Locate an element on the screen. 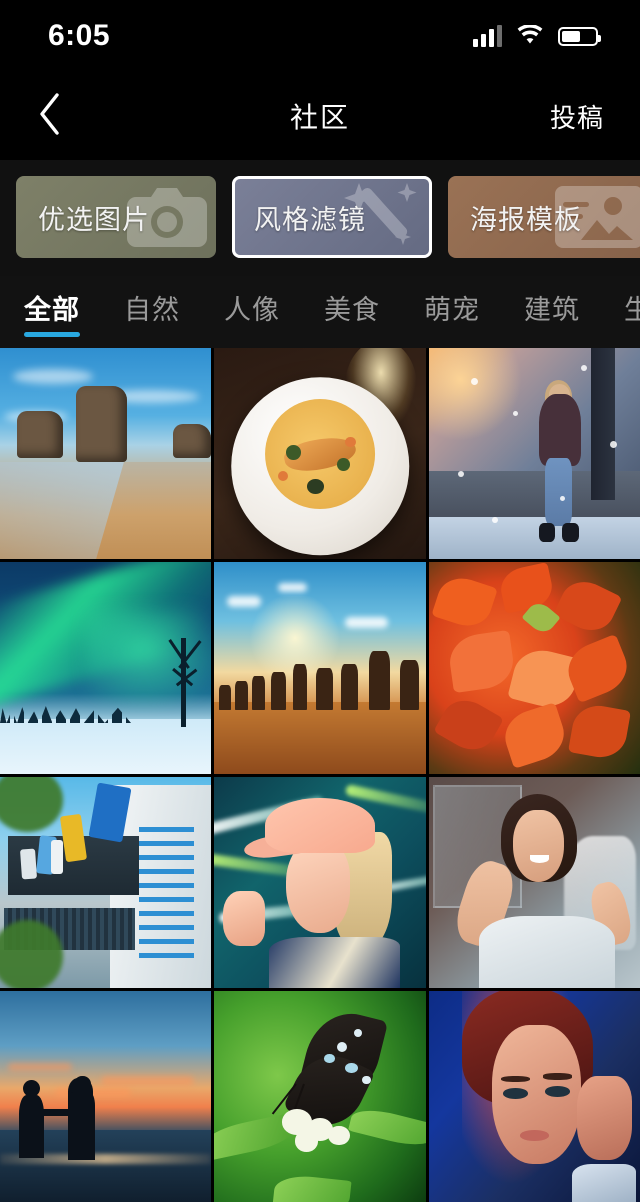 The width and height of the screenshot is (640, 1202). category-card-label: 海报模板 is located at coordinates (526, 219).